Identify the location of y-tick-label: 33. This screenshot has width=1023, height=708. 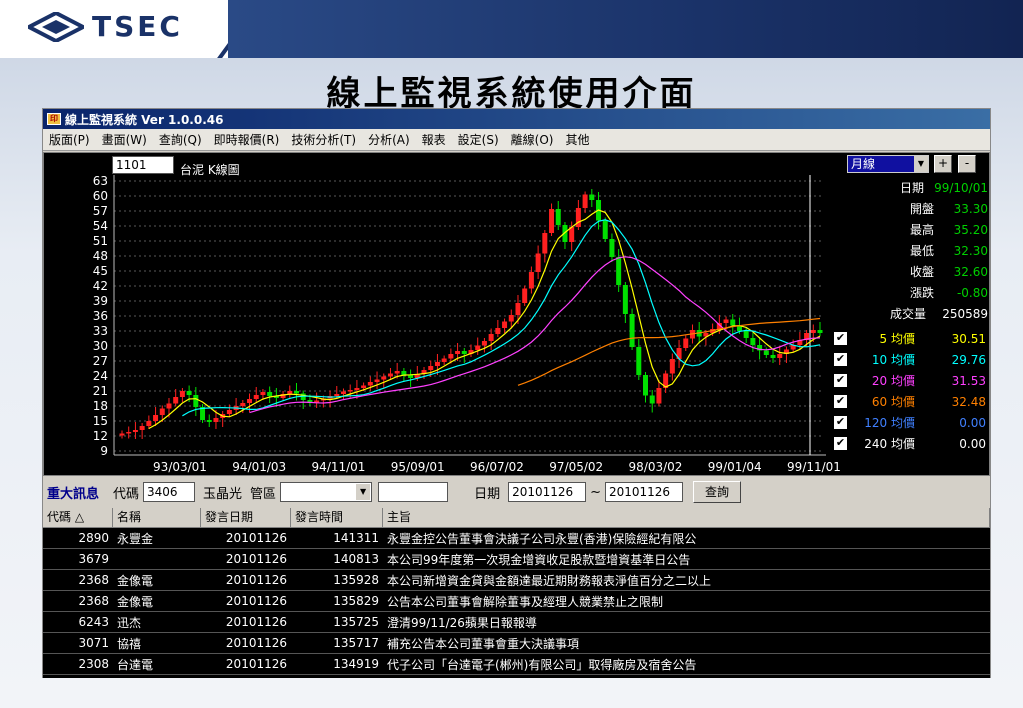
(100, 331).